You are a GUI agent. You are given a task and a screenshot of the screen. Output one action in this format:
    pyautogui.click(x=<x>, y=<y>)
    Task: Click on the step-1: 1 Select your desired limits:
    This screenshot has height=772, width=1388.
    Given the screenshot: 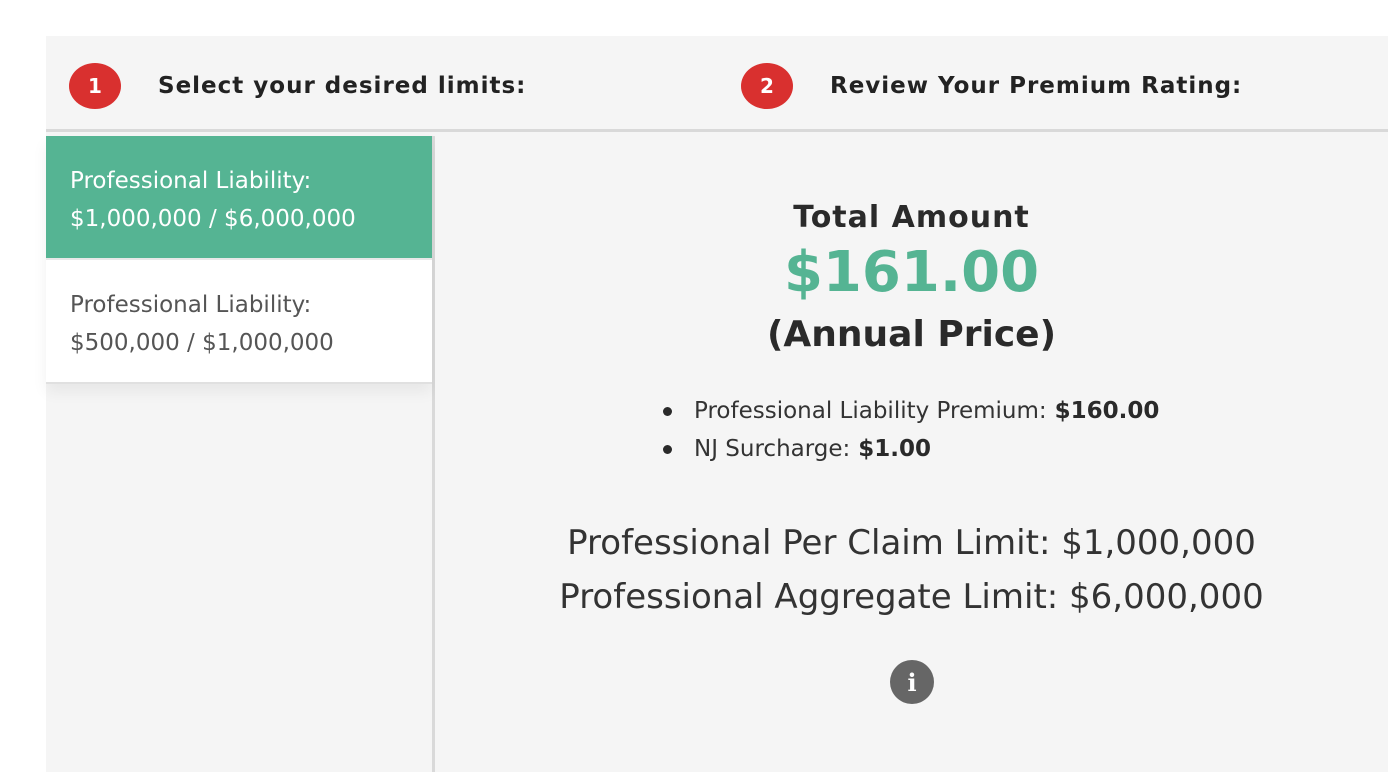 What is the action you would take?
    pyautogui.click(x=297, y=86)
    